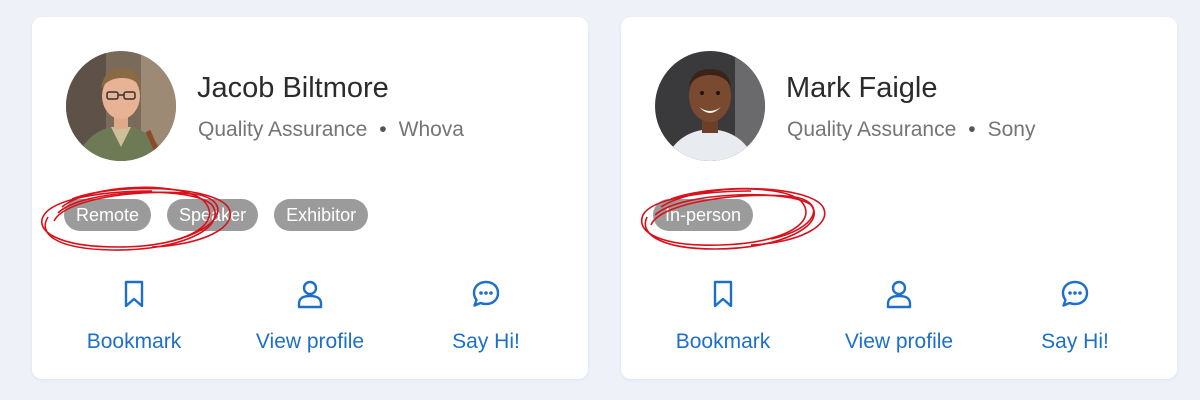 Image resolution: width=1200 pixels, height=400 pixels. I want to click on tag-list: Remote Speaker Exhibitor, so click(216, 215).